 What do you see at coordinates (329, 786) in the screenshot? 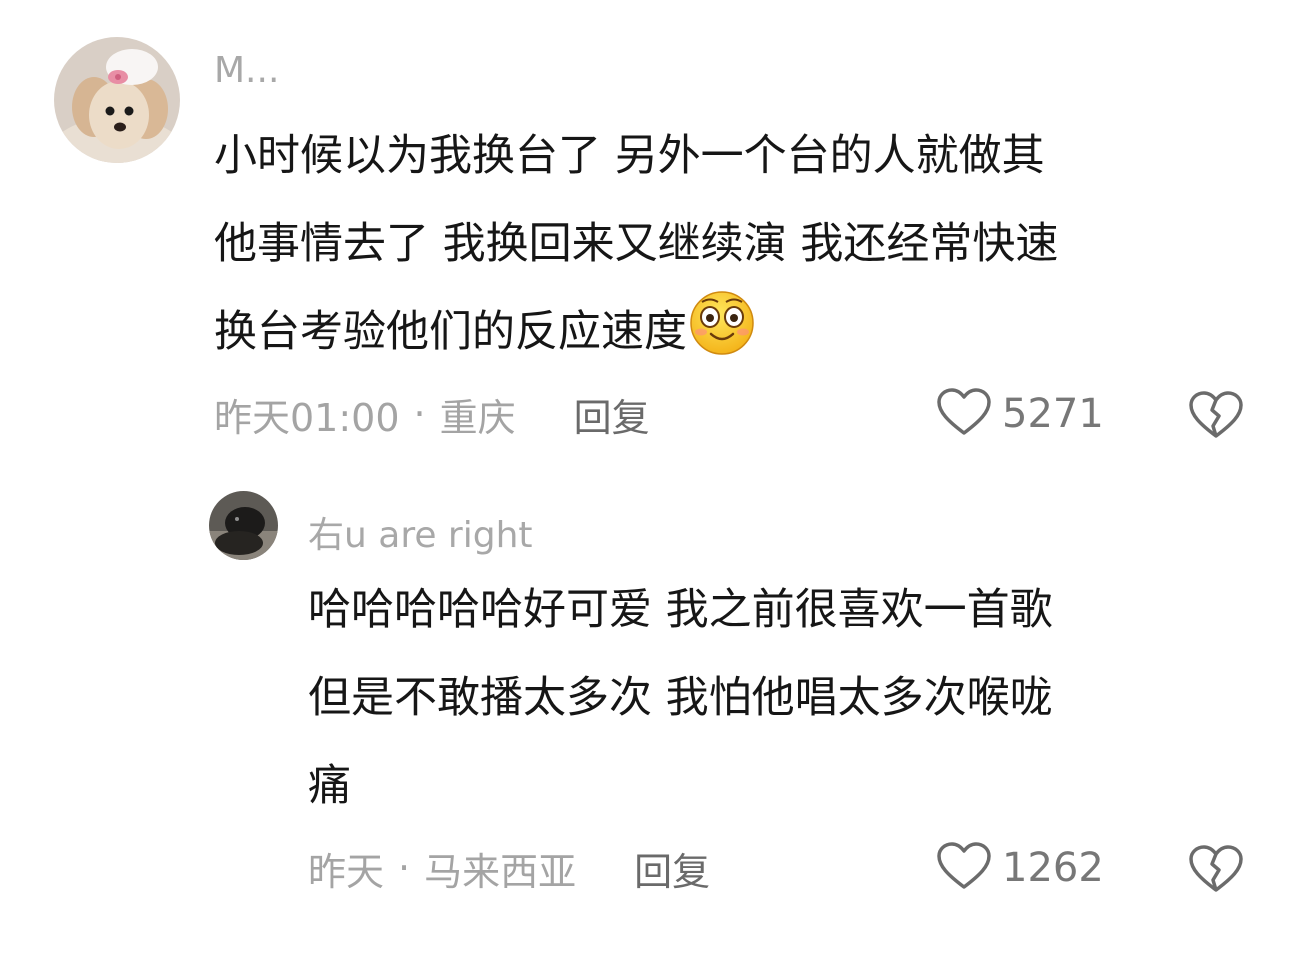
I see `comment-text-line: 痛` at bounding box center [329, 786].